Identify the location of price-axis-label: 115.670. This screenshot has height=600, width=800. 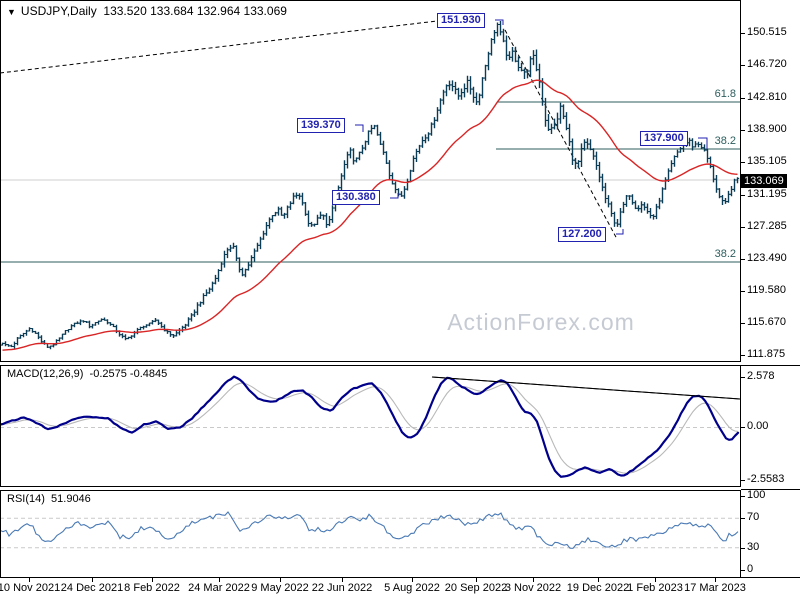
(766, 322).